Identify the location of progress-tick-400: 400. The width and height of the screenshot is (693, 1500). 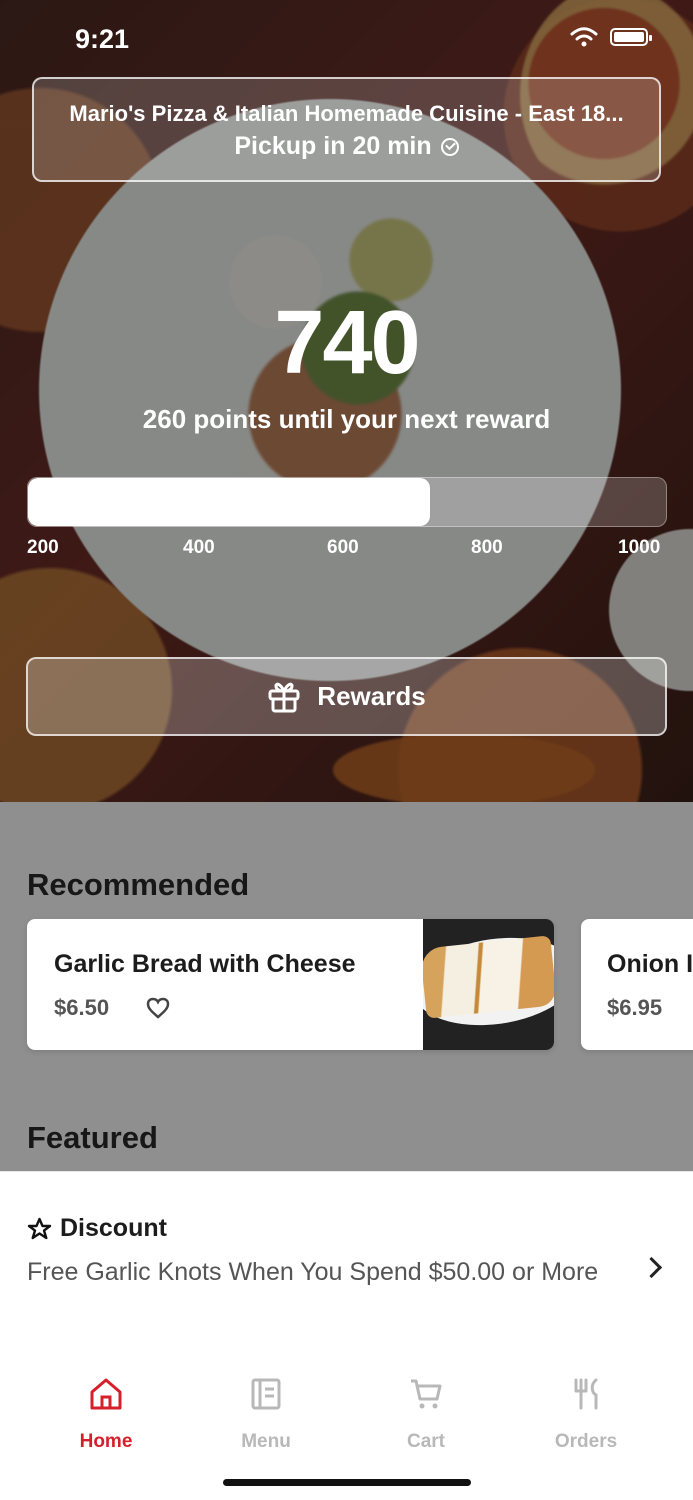
(199, 547).